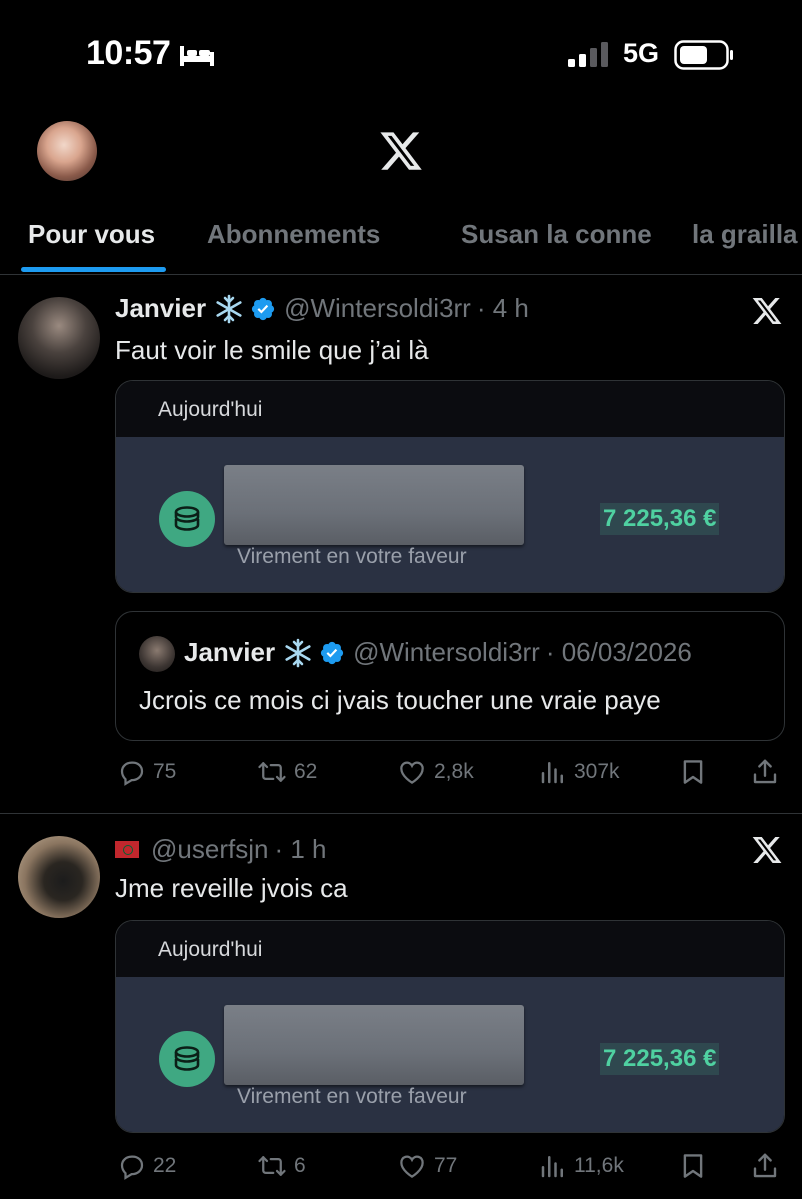  Describe the element at coordinates (293, 234) in the screenshot. I see `tab-abonnements: Abonnements` at that location.